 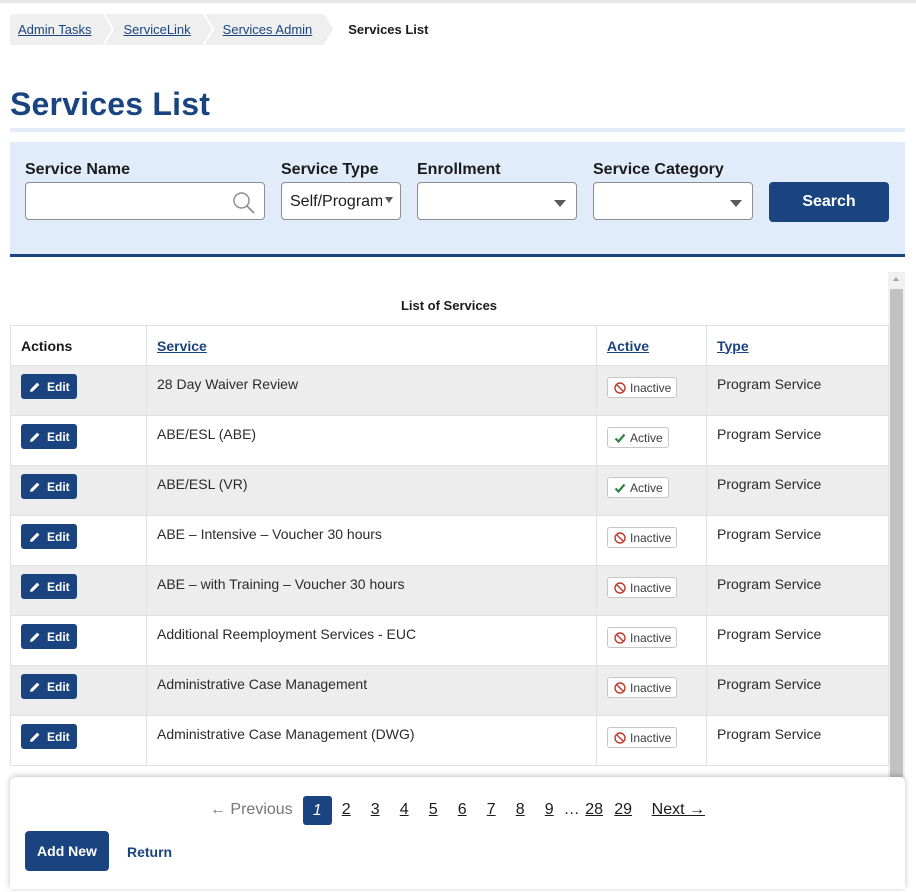 I want to click on header-label: Actions, so click(x=47, y=345).